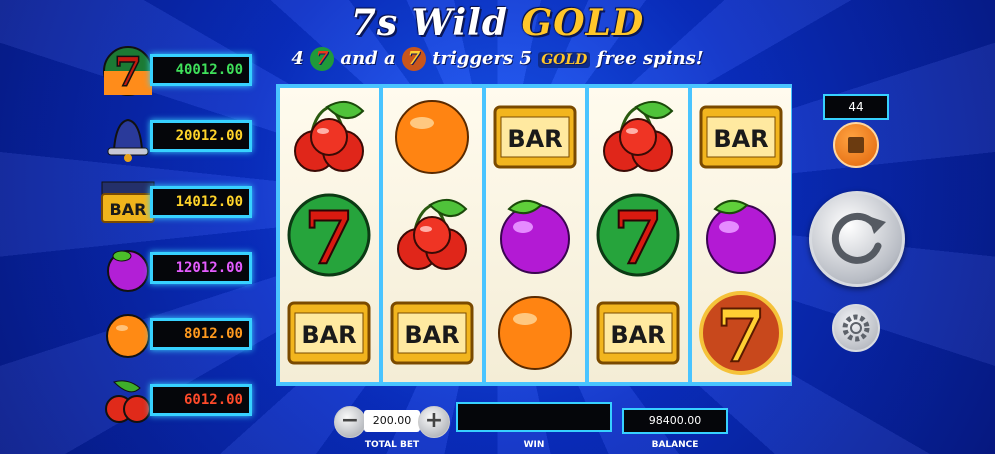 This screenshot has height=454, width=995. What do you see at coordinates (482, 58) in the screenshot?
I see `banner-text-2: triggers 5` at bounding box center [482, 58].